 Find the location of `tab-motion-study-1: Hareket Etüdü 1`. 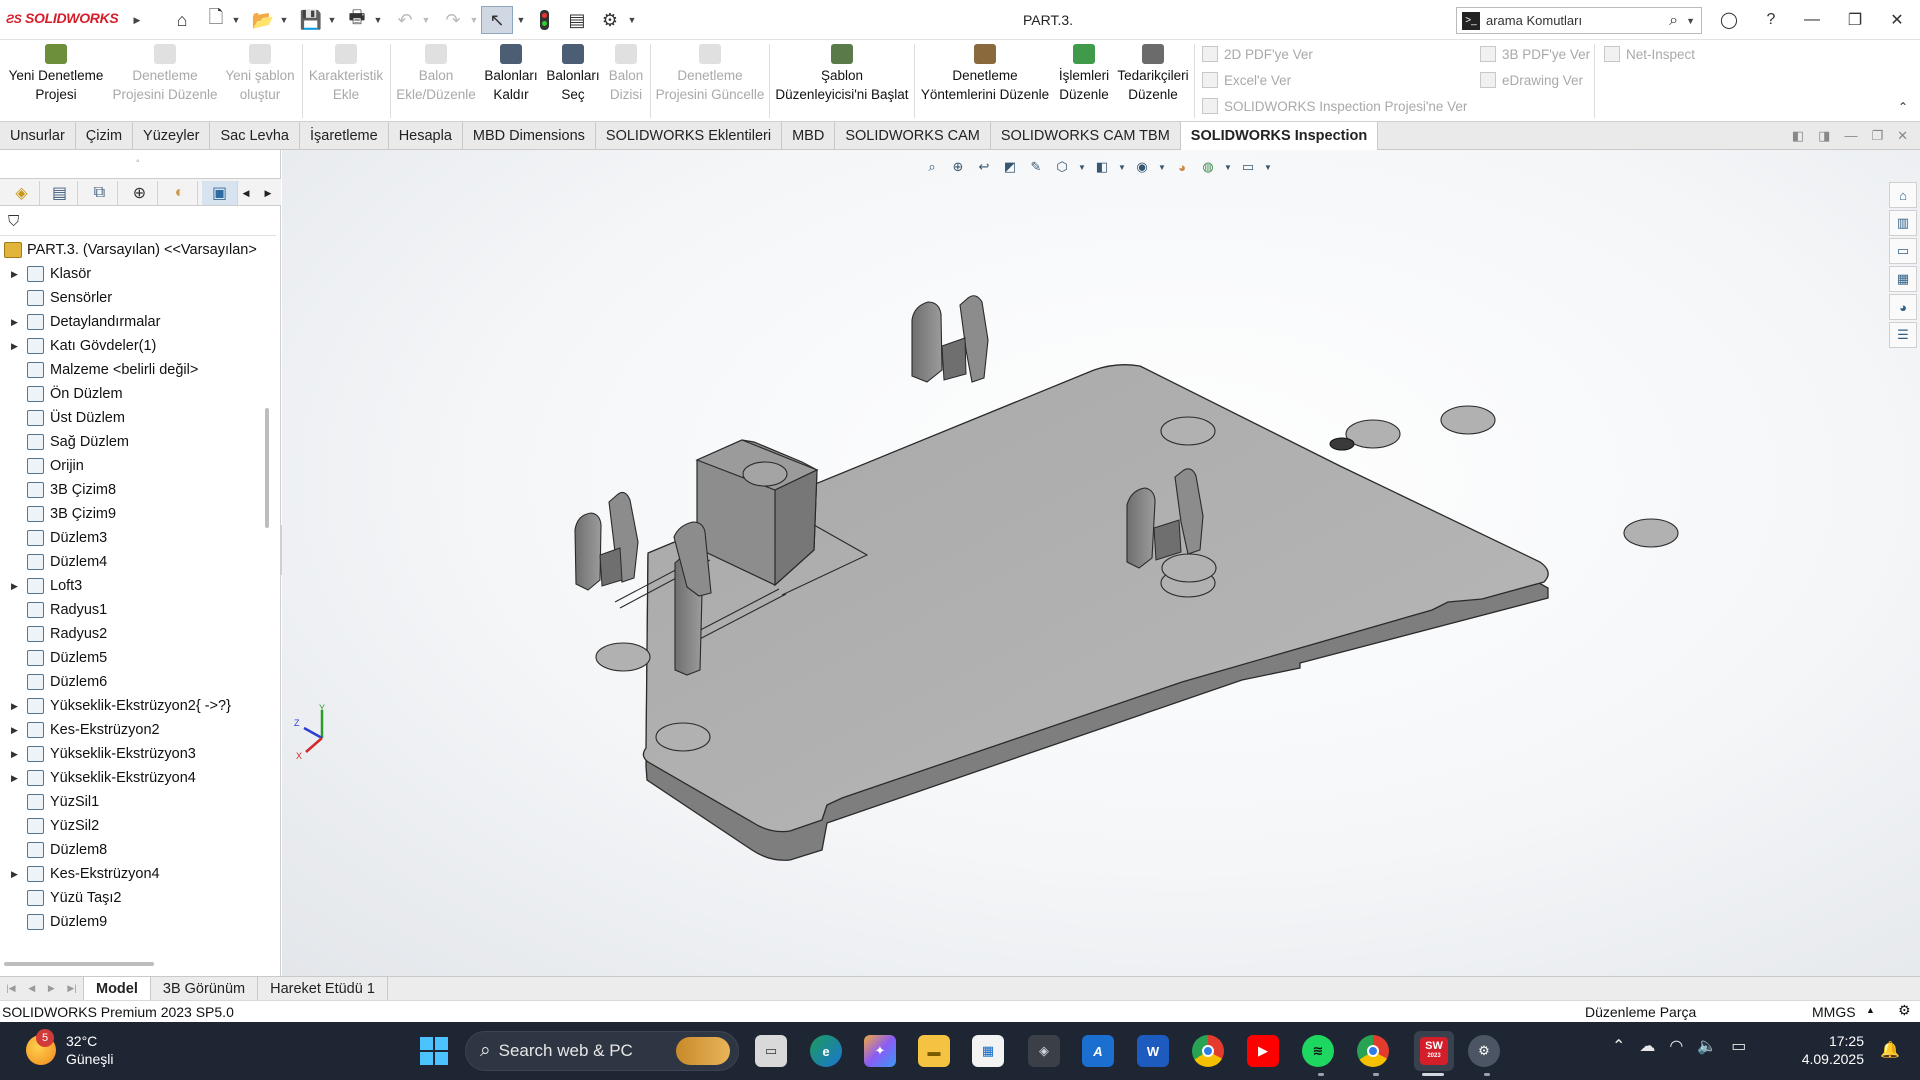

tab-motion-study-1: Hareket Etüdü 1 is located at coordinates (323, 988).